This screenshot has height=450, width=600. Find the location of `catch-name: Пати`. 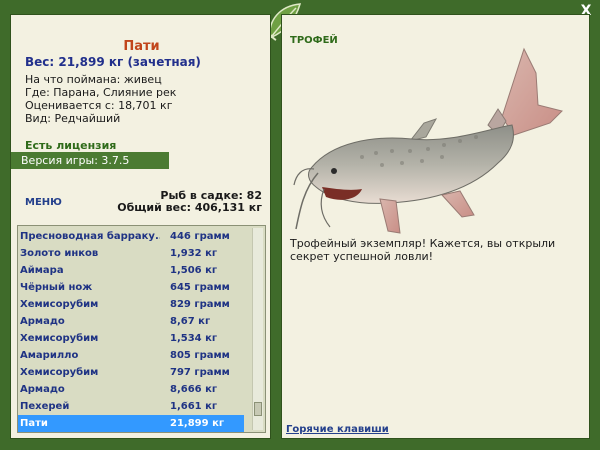

catch-name: Пати is located at coordinates (34, 423).